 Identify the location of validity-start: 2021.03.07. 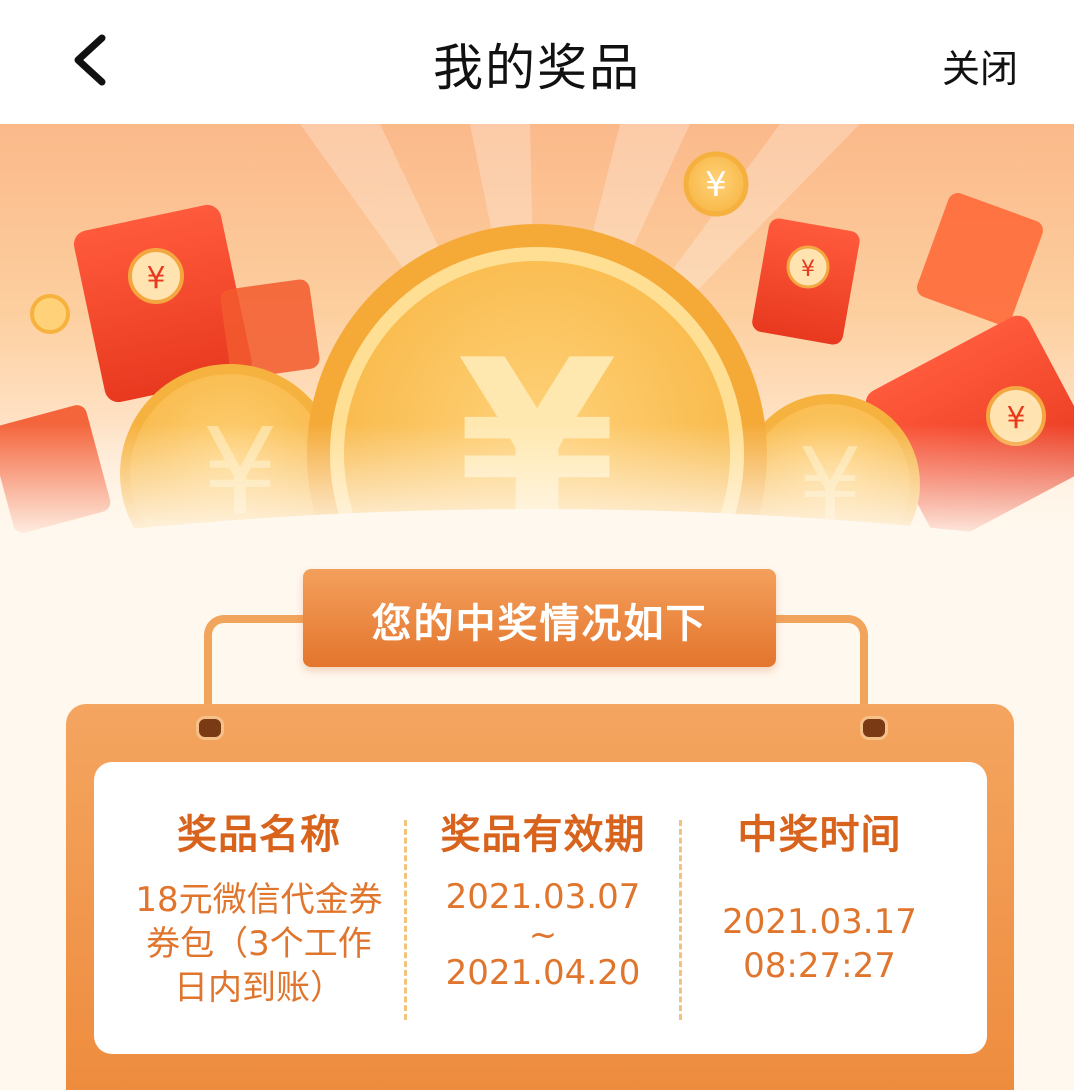
(543, 897).